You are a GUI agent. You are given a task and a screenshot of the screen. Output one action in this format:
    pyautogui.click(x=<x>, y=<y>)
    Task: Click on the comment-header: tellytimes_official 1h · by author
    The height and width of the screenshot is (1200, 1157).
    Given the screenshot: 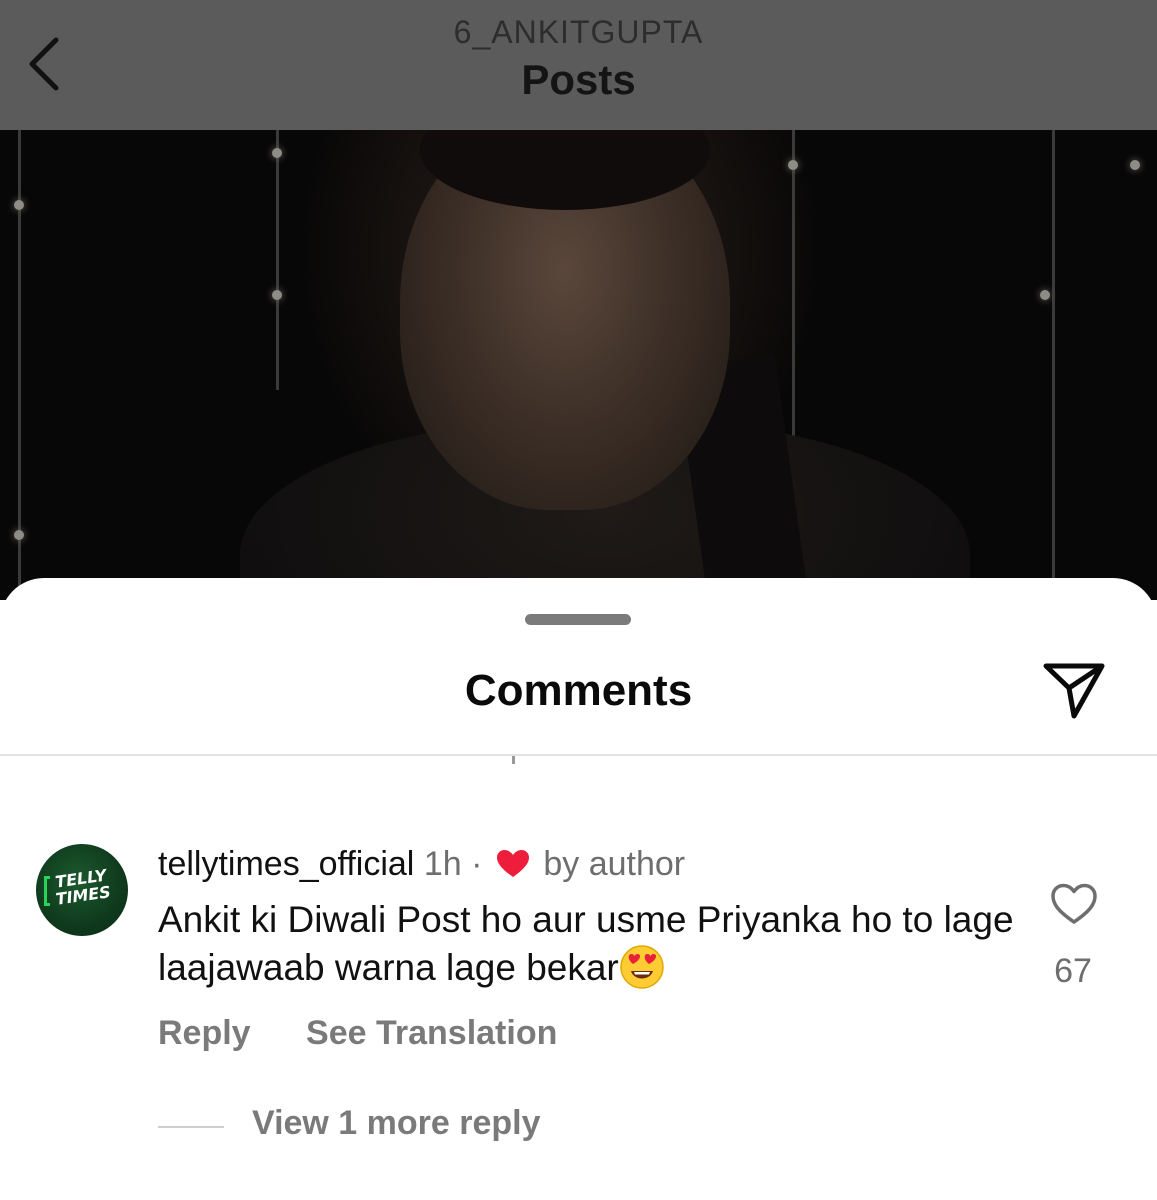 What is the action you would take?
    pyautogui.click(x=421, y=864)
    